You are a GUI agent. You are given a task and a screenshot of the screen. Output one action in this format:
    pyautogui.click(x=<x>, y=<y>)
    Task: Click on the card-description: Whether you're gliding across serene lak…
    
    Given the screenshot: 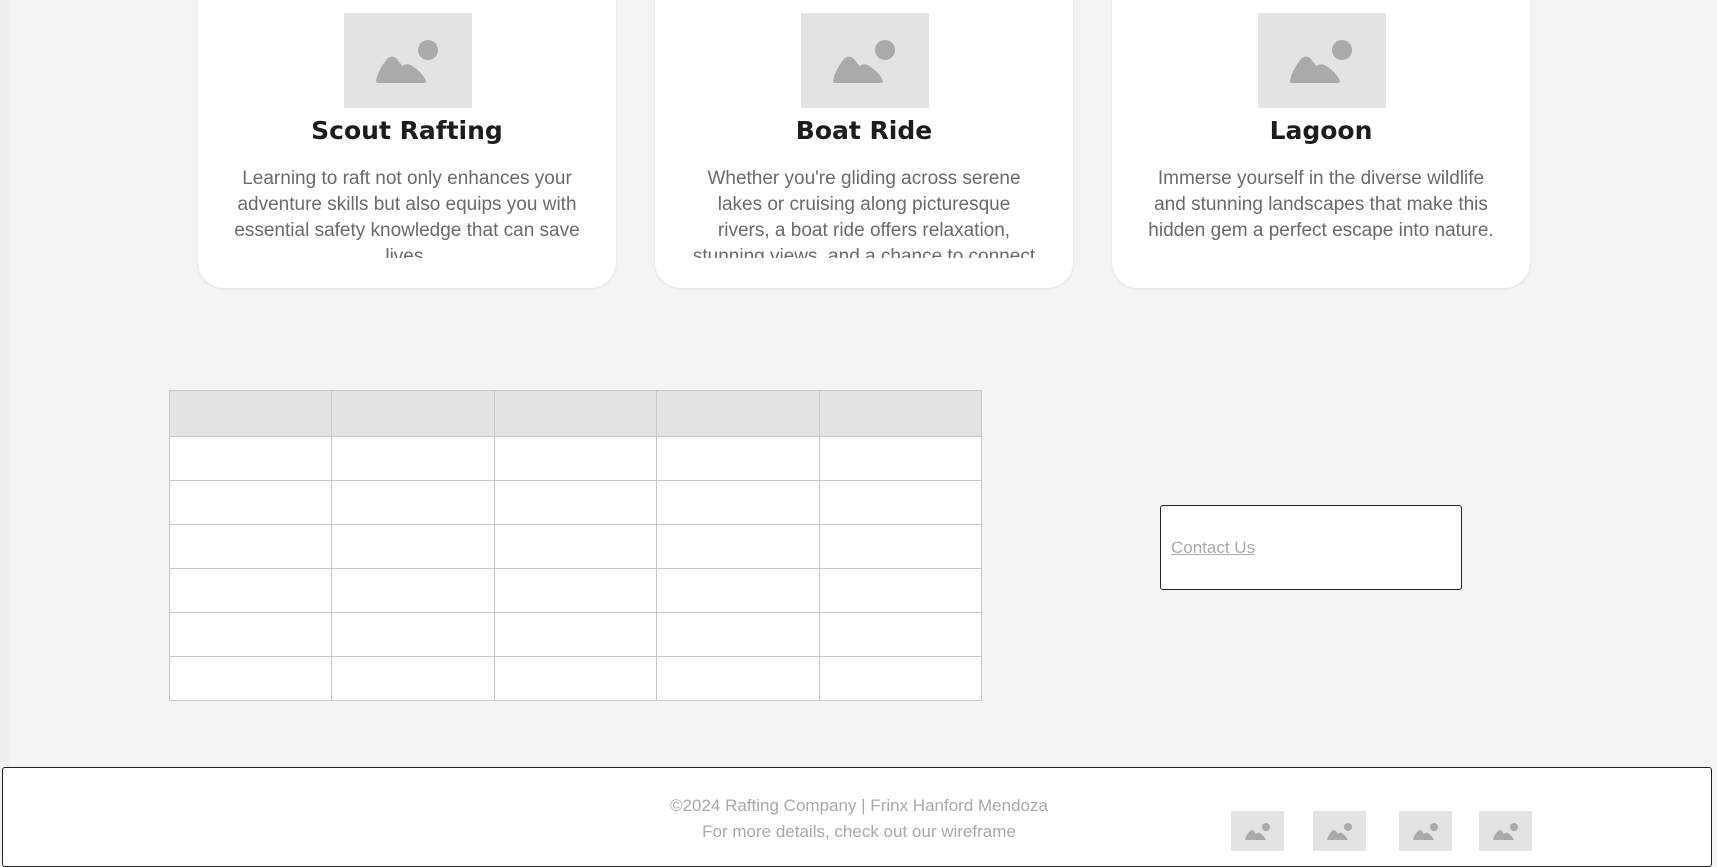 What is the action you would take?
    pyautogui.click(x=864, y=213)
    